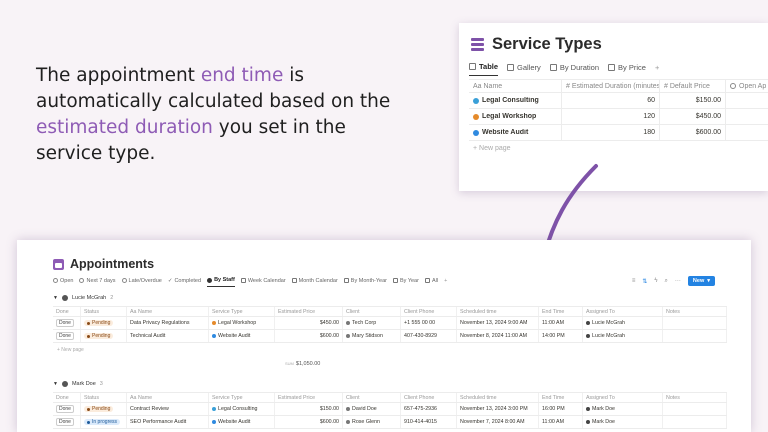  What do you see at coordinates (168, 323) in the screenshot?
I see `row-name: Data Privacy Regulations` at bounding box center [168, 323].